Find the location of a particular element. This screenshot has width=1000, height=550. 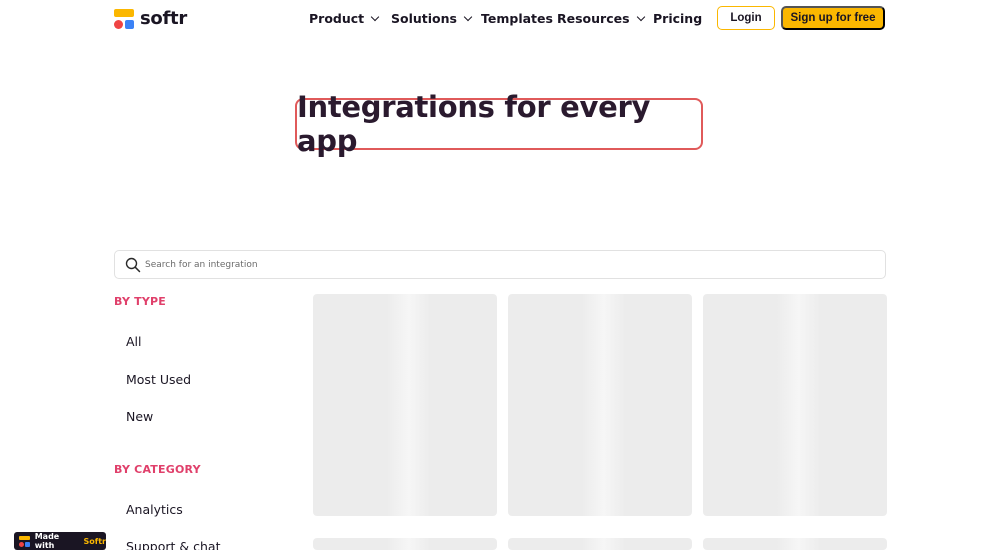

nav-solutions: Solutions is located at coordinates (432, 18).